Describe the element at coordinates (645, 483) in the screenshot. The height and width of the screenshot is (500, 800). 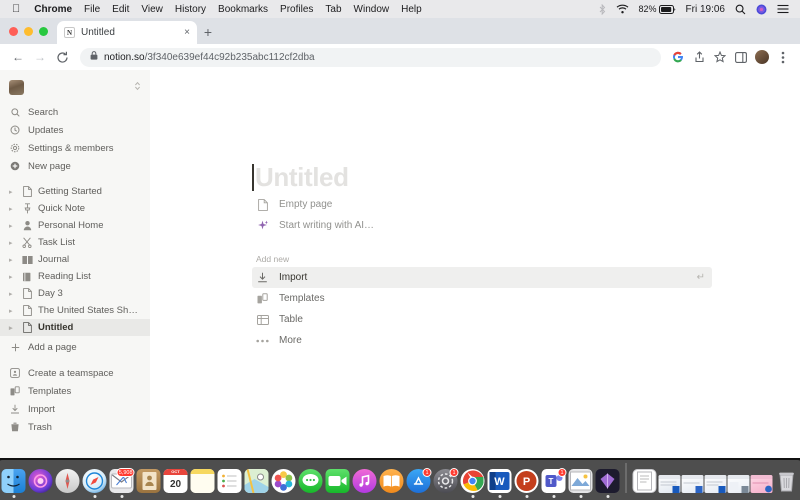
I see `dock-item-documents-stack` at that location.